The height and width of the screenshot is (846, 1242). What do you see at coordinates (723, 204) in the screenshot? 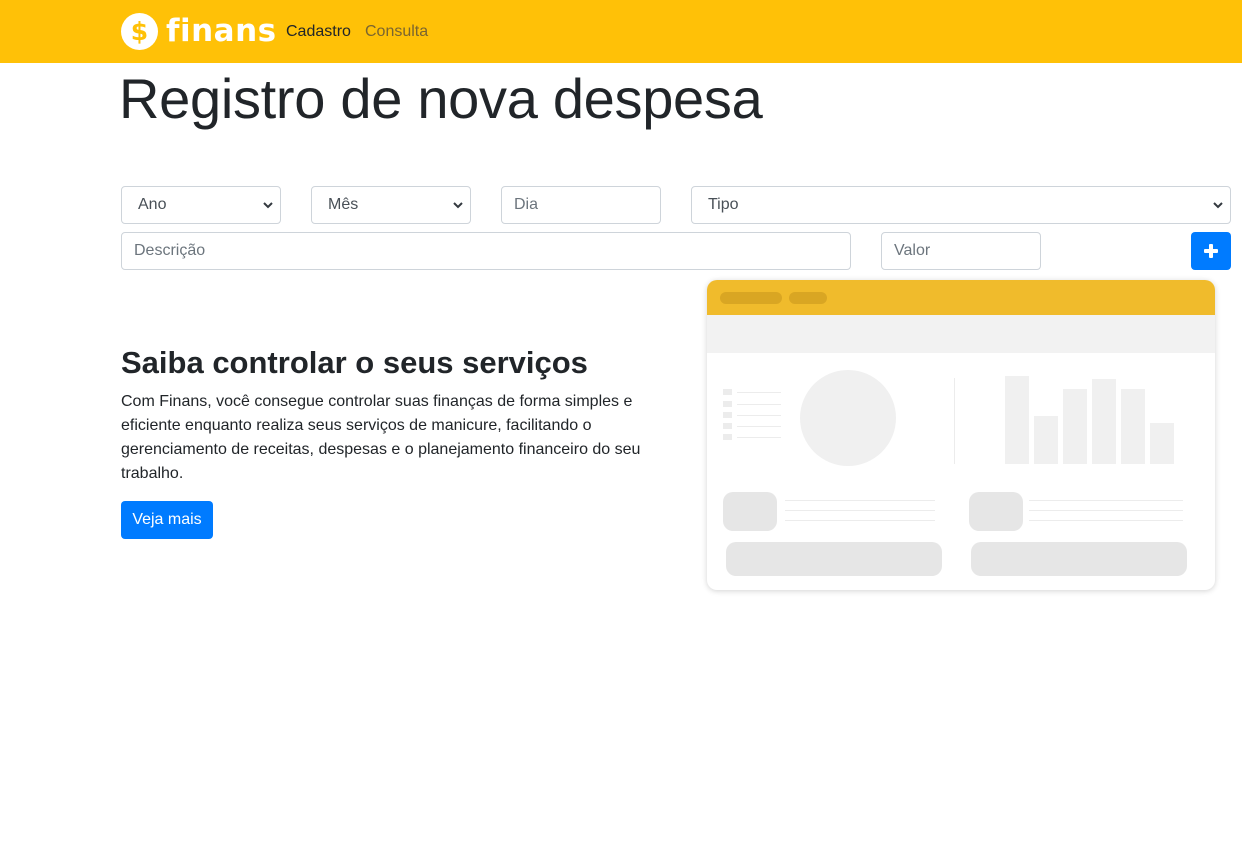
I see `type-select-value: Tipo` at bounding box center [723, 204].